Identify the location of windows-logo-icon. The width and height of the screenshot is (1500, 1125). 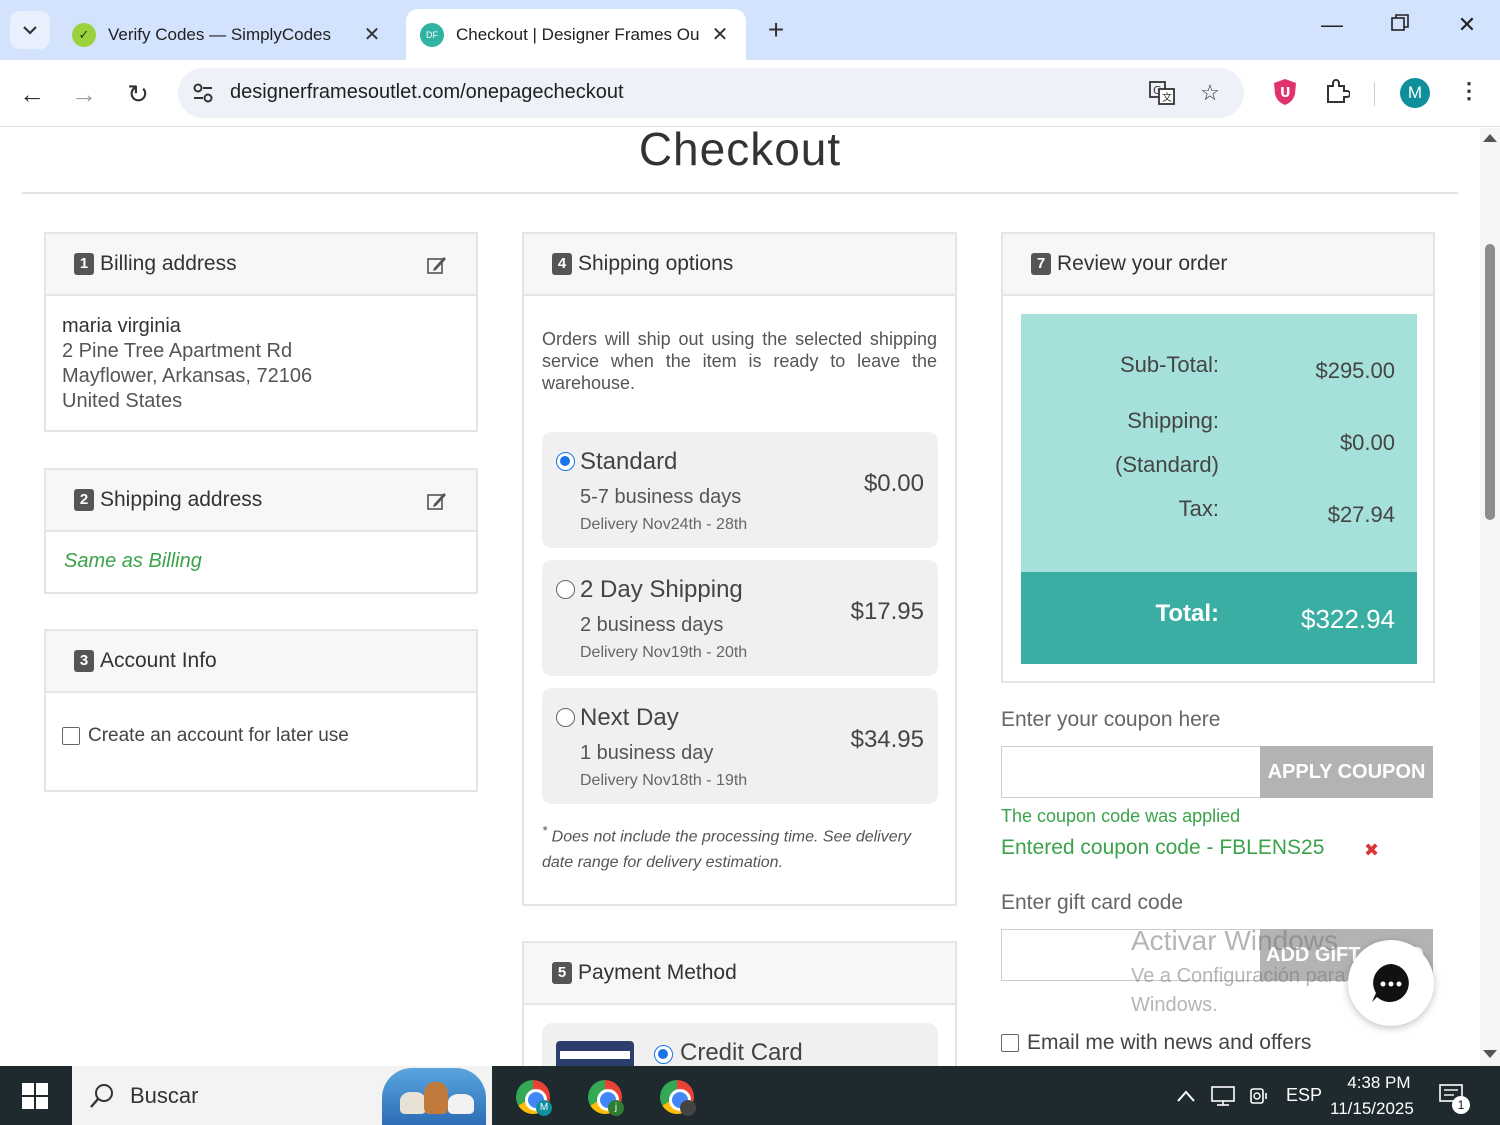
(35, 1095).